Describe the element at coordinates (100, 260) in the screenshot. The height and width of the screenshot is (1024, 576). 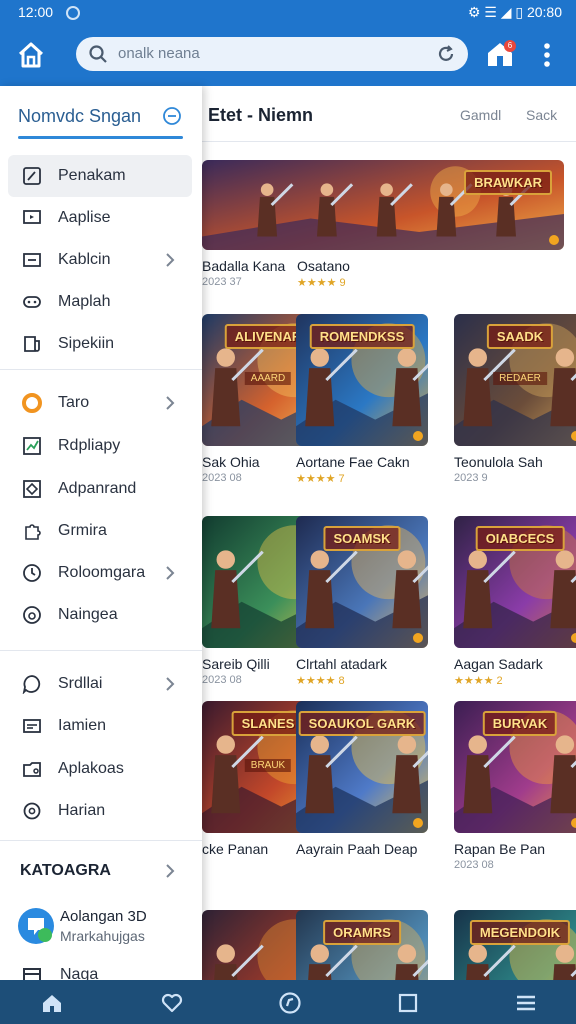
I see `drawer-item: Kablcin` at that location.